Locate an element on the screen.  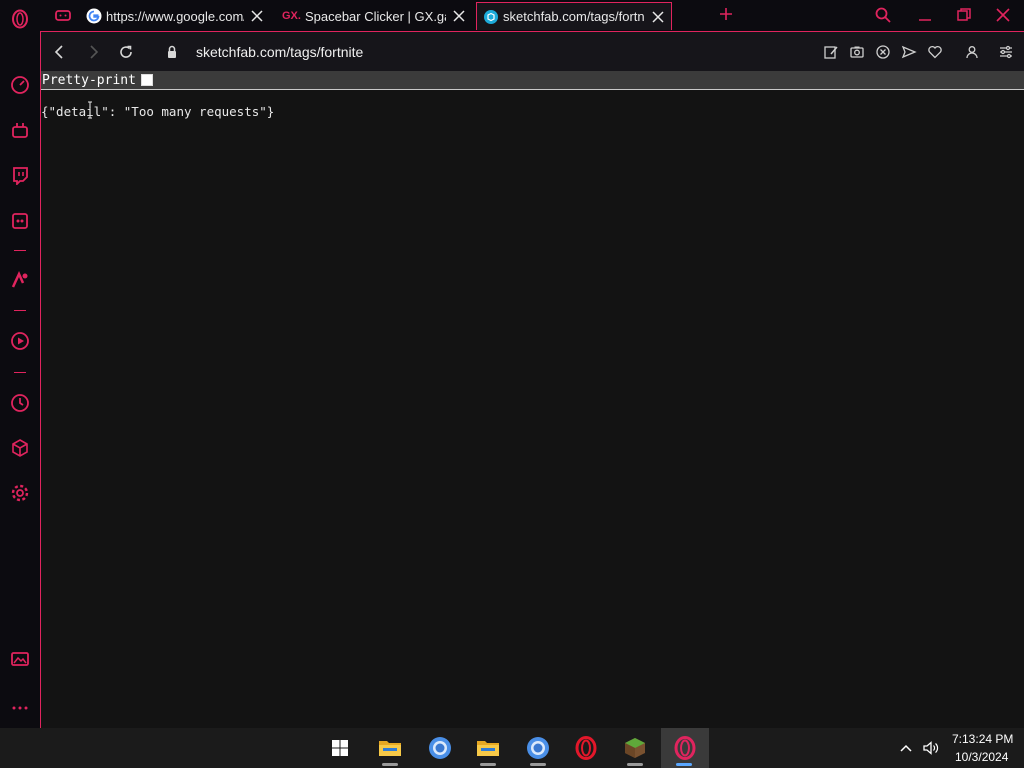
speed-dial-icon is located at coordinates (20, 85).